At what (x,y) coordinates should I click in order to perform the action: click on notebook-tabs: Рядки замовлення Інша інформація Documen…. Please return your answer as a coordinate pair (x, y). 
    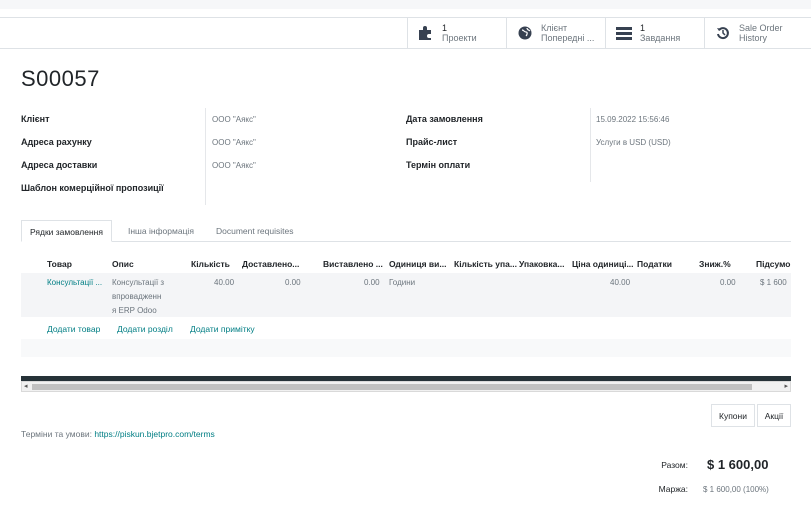
    Looking at the image, I should click on (406, 231).